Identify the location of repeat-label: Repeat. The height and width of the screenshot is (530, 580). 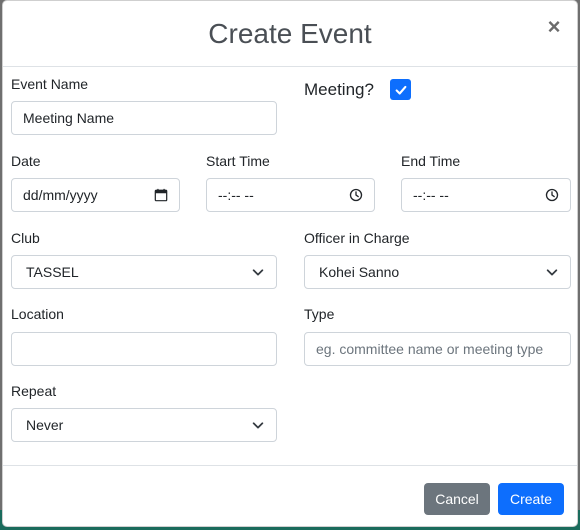
(34, 391).